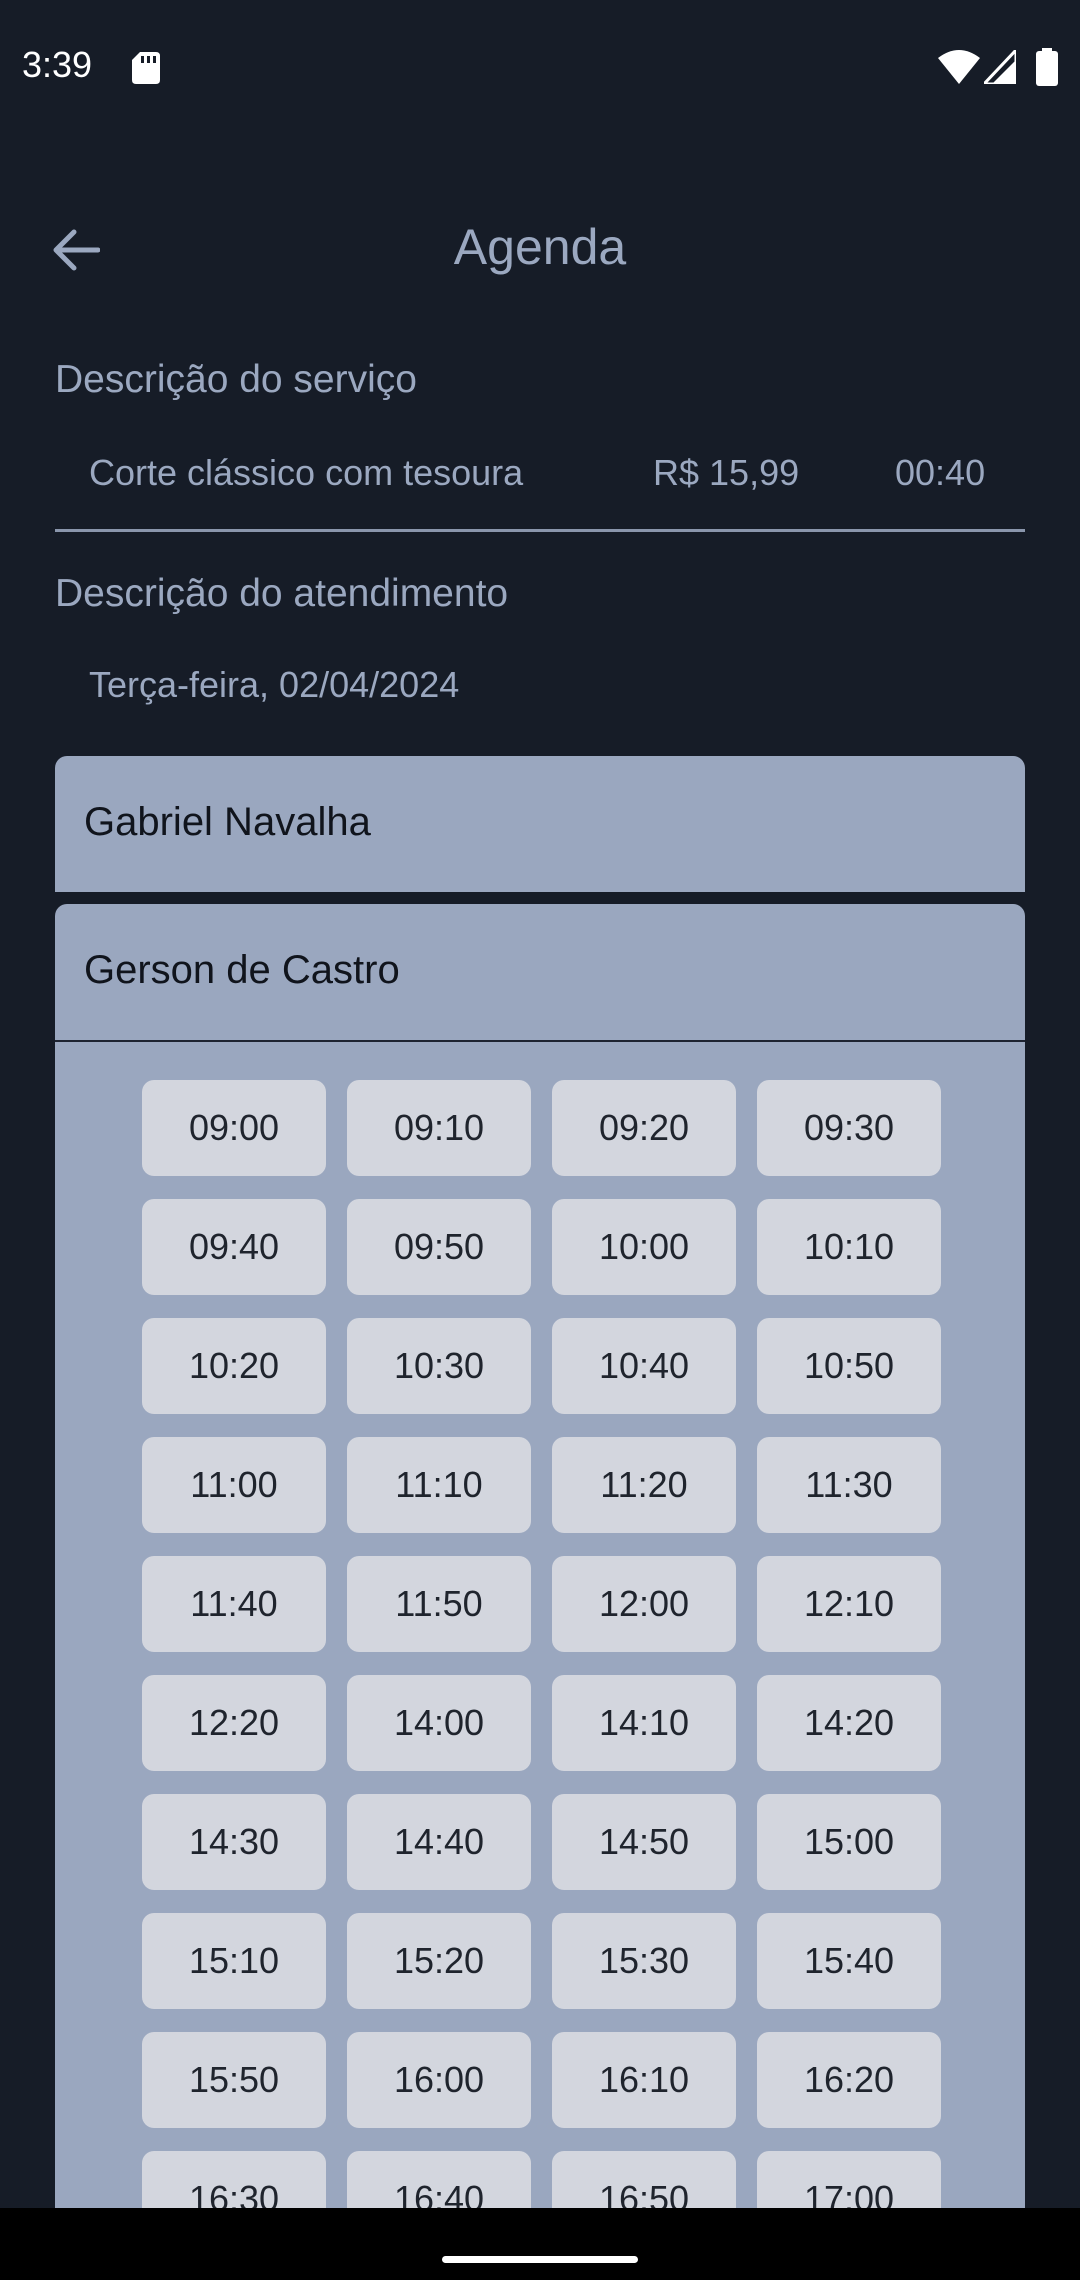 The image size is (1080, 2280). I want to click on appointment-date: Terça-feira, 02/04/2024, so click(274, 684).